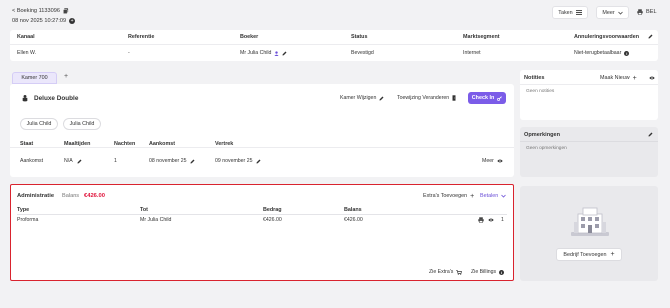 The width and height of the screenshot is (670, 308). What do you see at coordinates (284, 53) in the screenshot?
I see `edit-booker-icon` at bounding box center [284, 53].